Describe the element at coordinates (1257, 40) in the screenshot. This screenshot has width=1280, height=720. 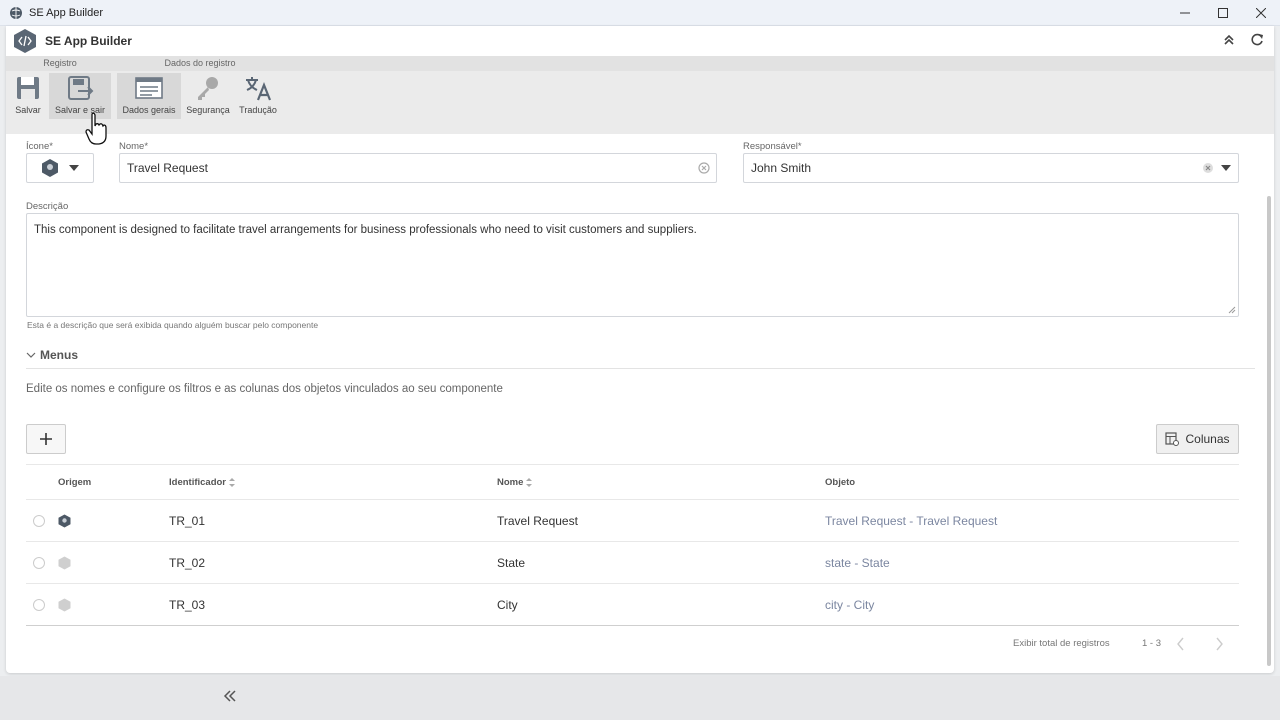
I see `refresh-icon` at that location.